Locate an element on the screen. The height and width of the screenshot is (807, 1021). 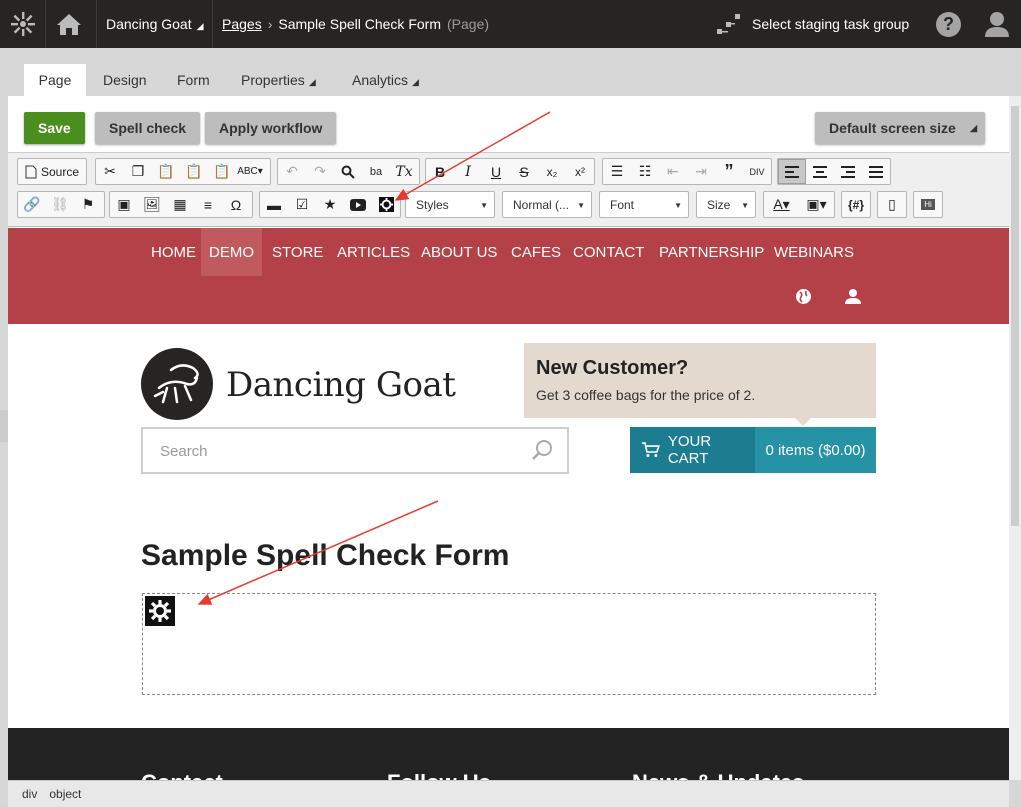
image-icon: 🖼 is located at coordinates (152, 204).